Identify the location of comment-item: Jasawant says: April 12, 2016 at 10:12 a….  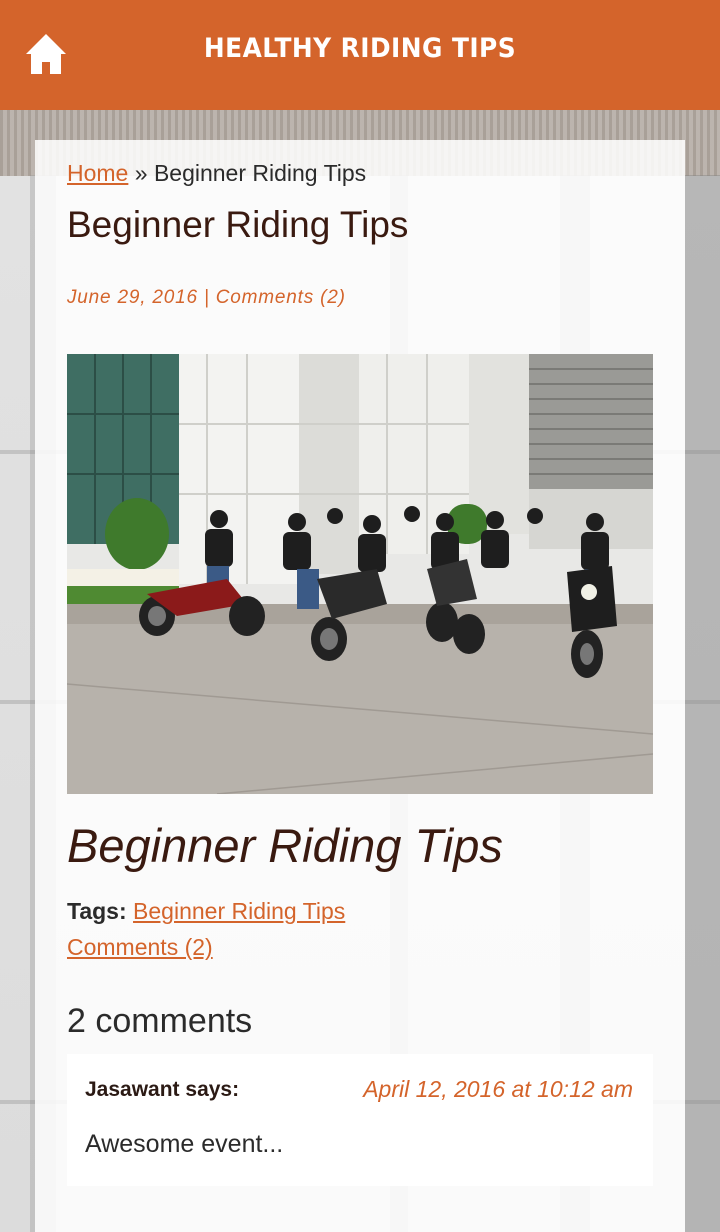
(360, 1120).